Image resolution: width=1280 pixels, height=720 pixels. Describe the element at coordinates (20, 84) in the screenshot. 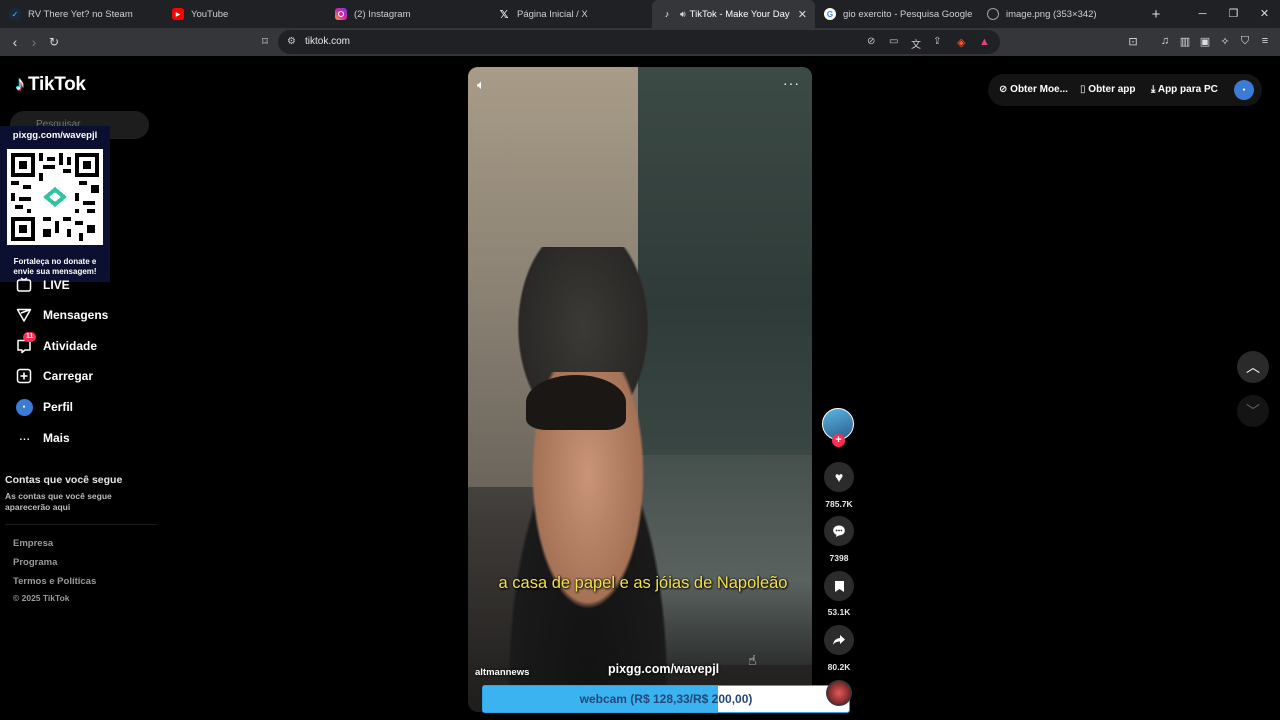

I see `tiktok-note-icon: ♪` at that location.